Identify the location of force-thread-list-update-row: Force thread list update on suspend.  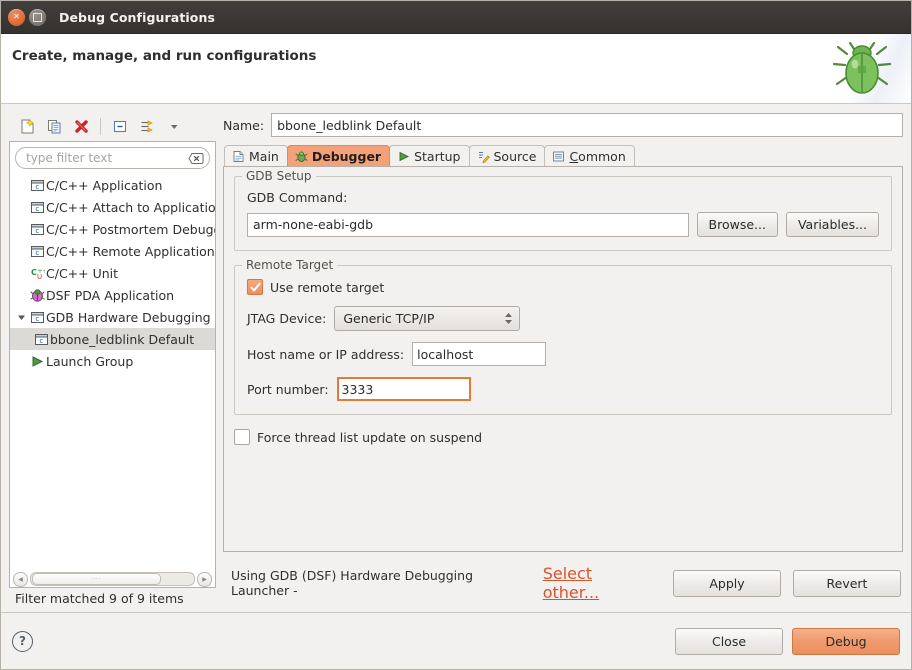
(563, 437).